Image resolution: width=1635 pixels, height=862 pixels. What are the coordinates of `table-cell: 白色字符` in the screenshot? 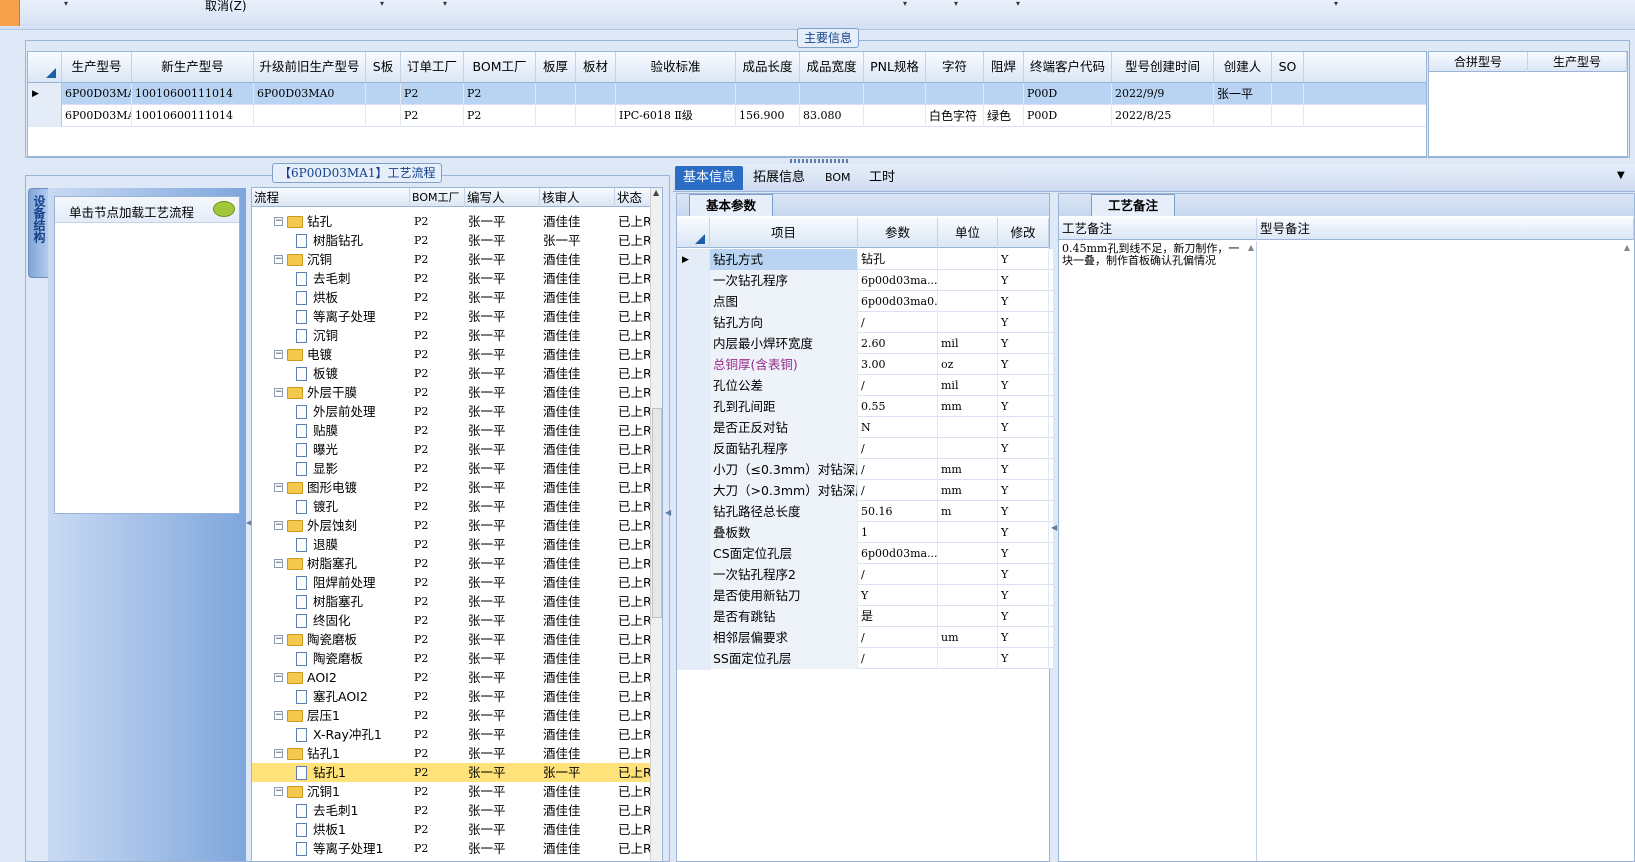 It's located at (955, 116).